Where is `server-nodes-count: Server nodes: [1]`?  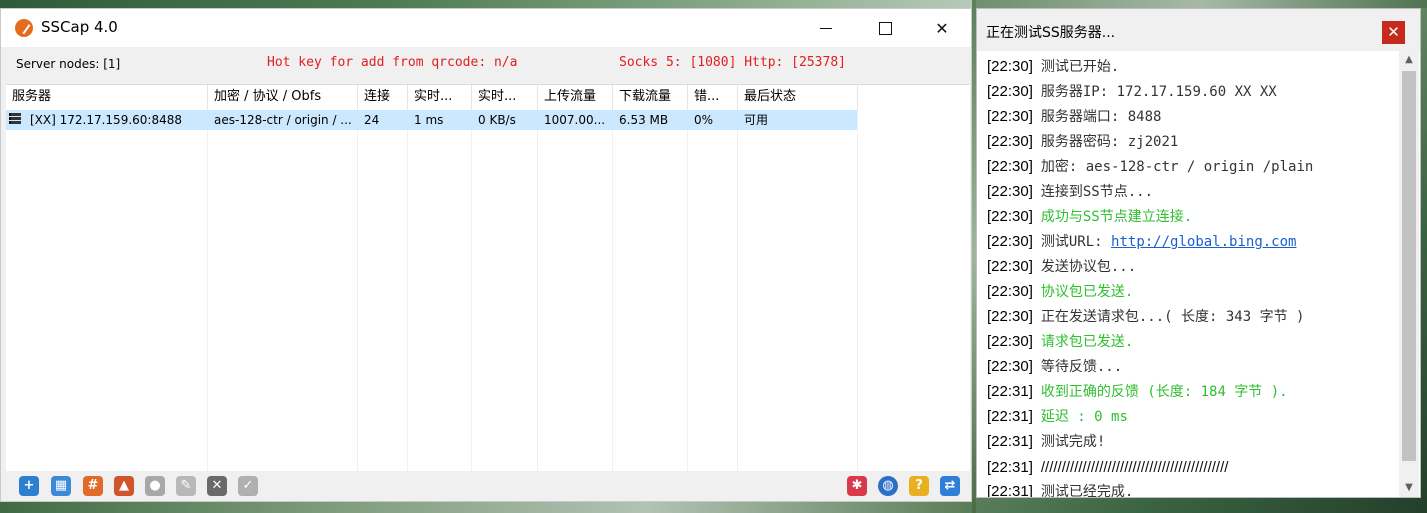
server-nodes-count: Server nodes: [1] is located at coordinates (68, 64).